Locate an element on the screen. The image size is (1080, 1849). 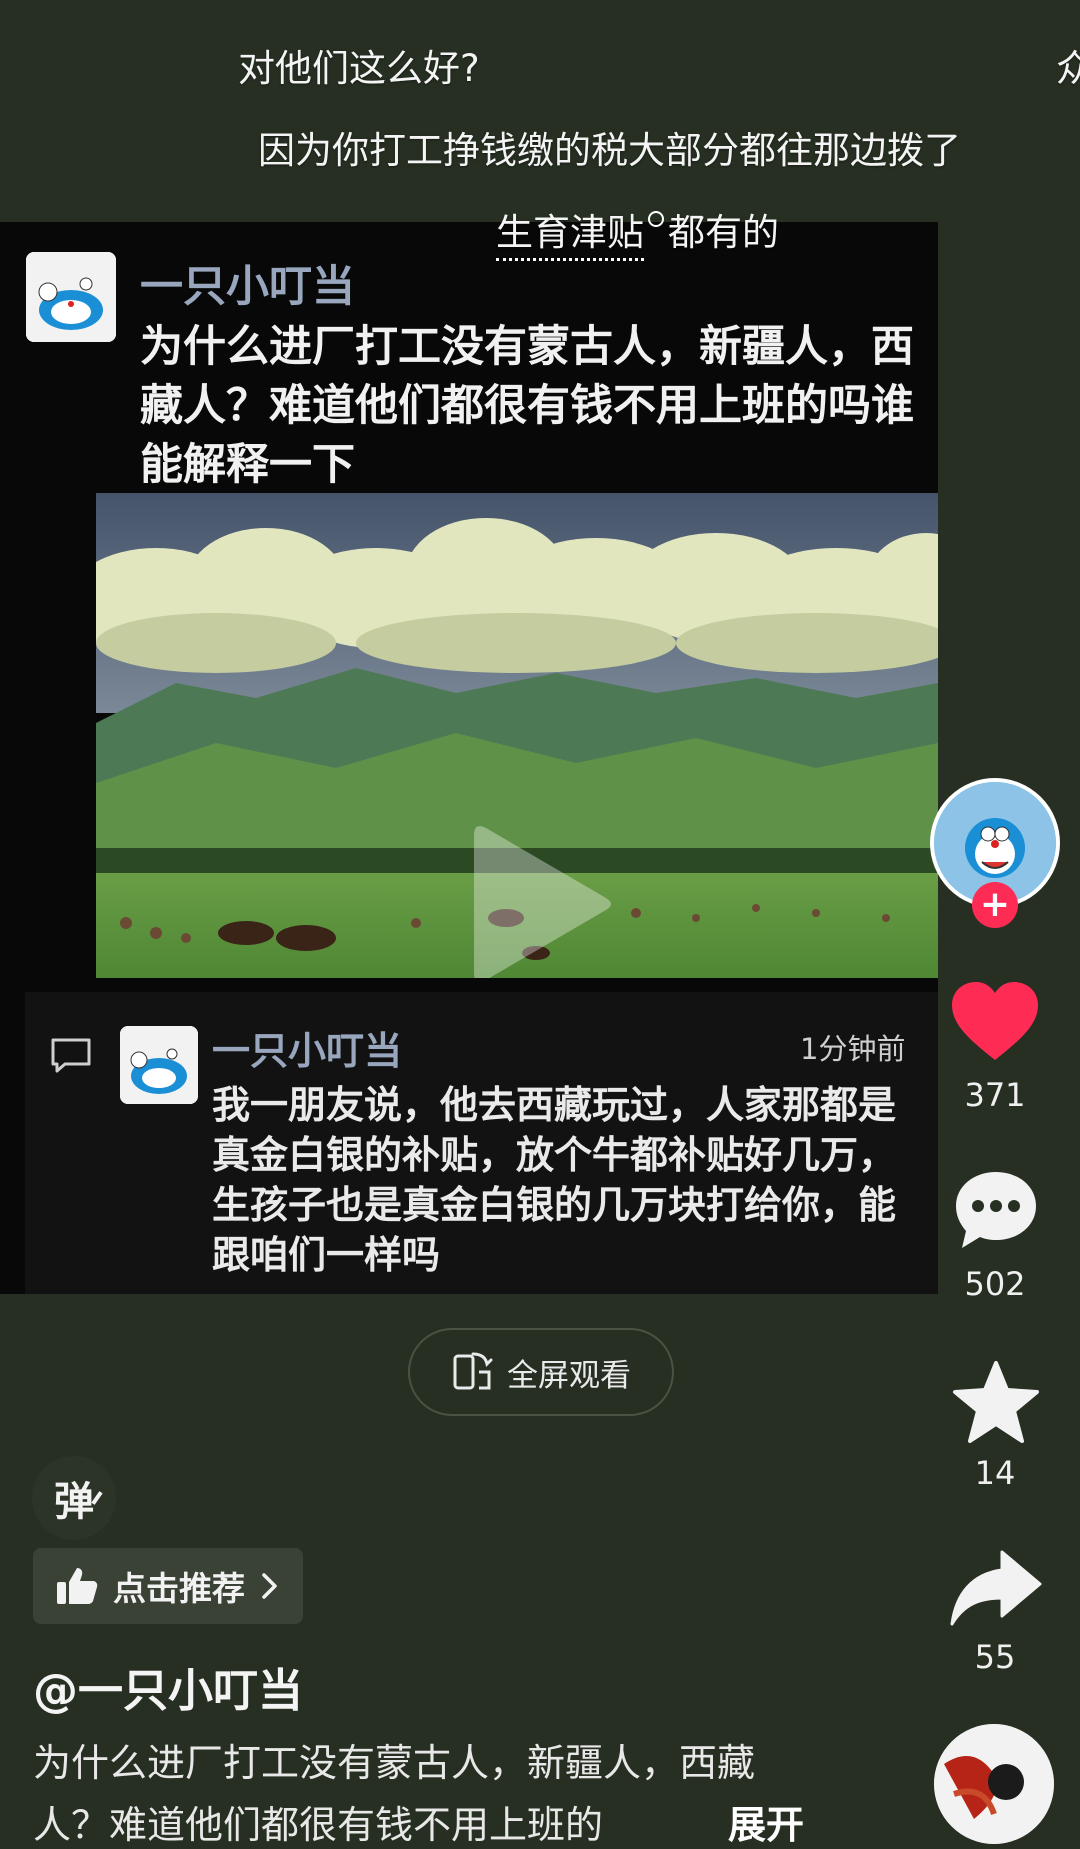
play-icon is located at coordinates (541, 898).